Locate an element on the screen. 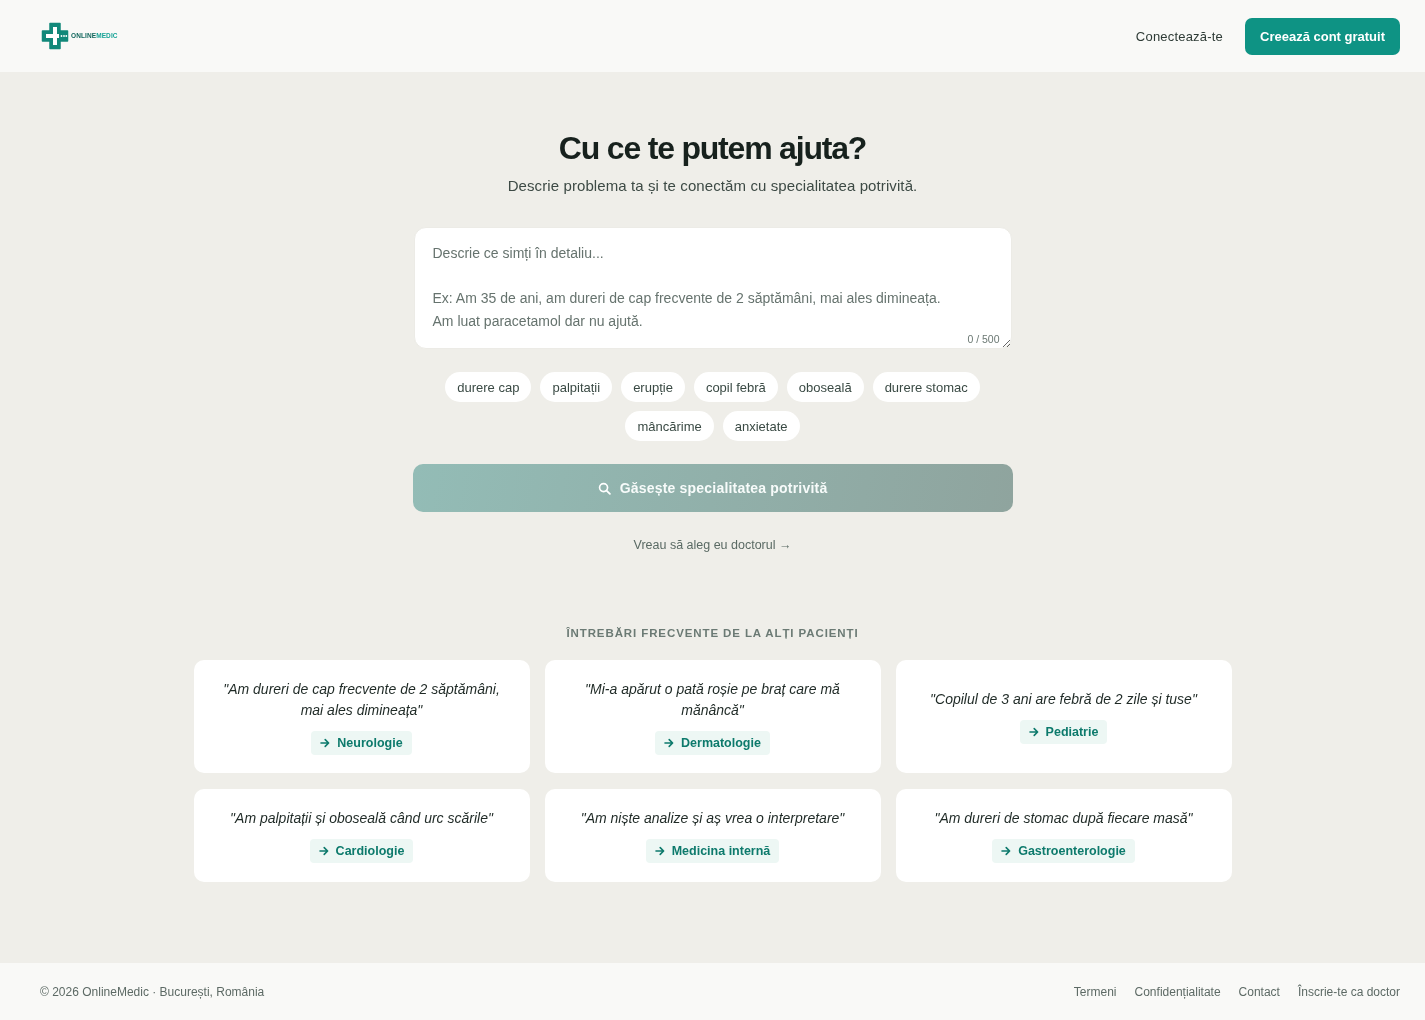 Image resolution: width=1425 pixels, height=1020 pixels. suggestion-chip: anxietate is located at coordinates (761, 426).